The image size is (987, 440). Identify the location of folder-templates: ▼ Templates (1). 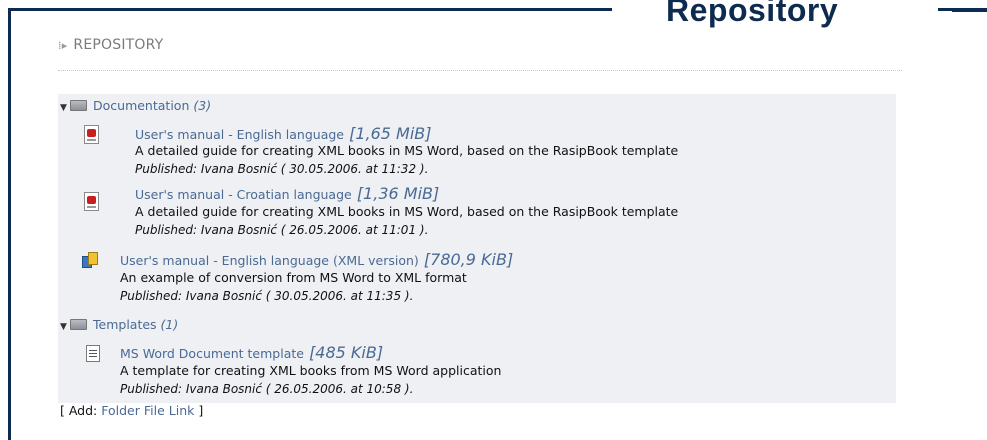
(119, 324).